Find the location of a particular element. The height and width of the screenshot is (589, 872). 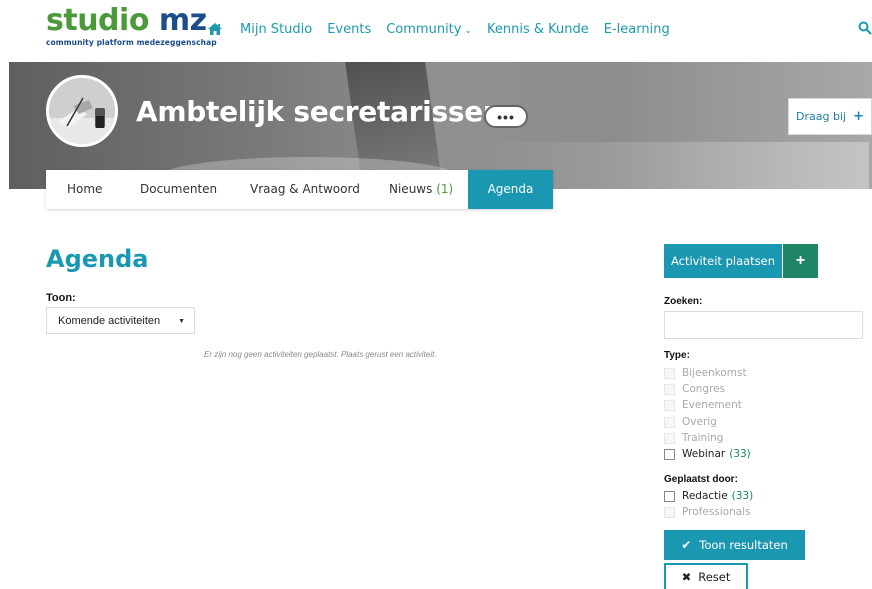

tab-vraag-antwoord: Vraag & Antwoord is located at coordinates (305, 189).